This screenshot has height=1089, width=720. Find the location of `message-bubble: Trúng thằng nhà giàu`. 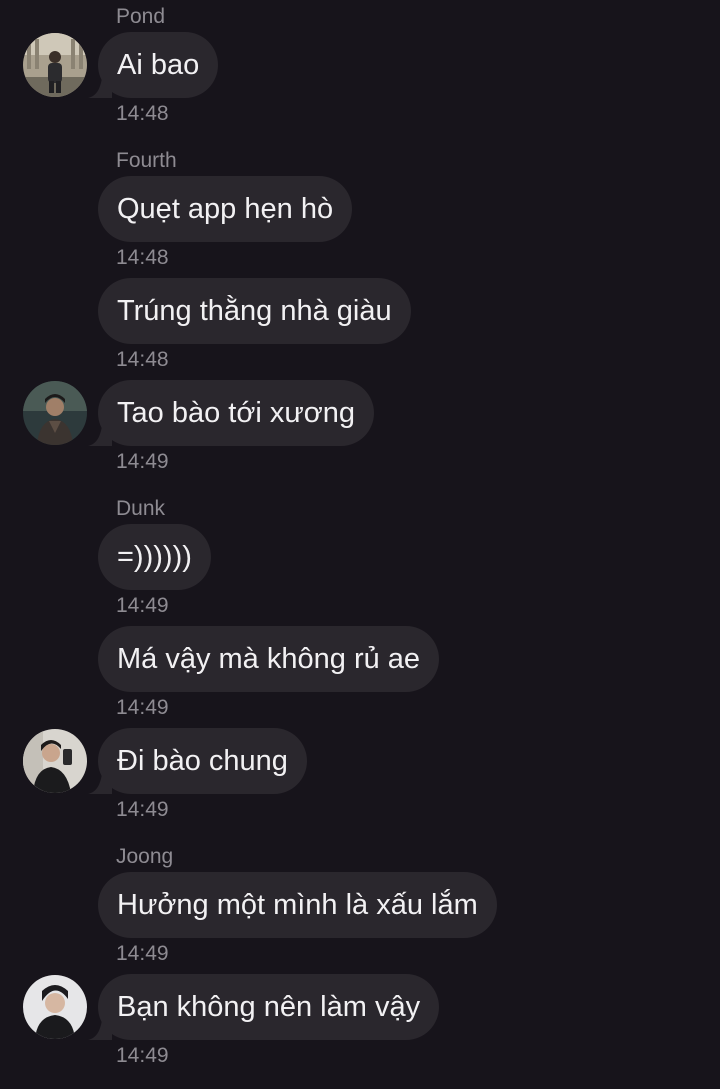

message-bubble: Trúng thằng nhà giàu is located at coordinates (254, 311).